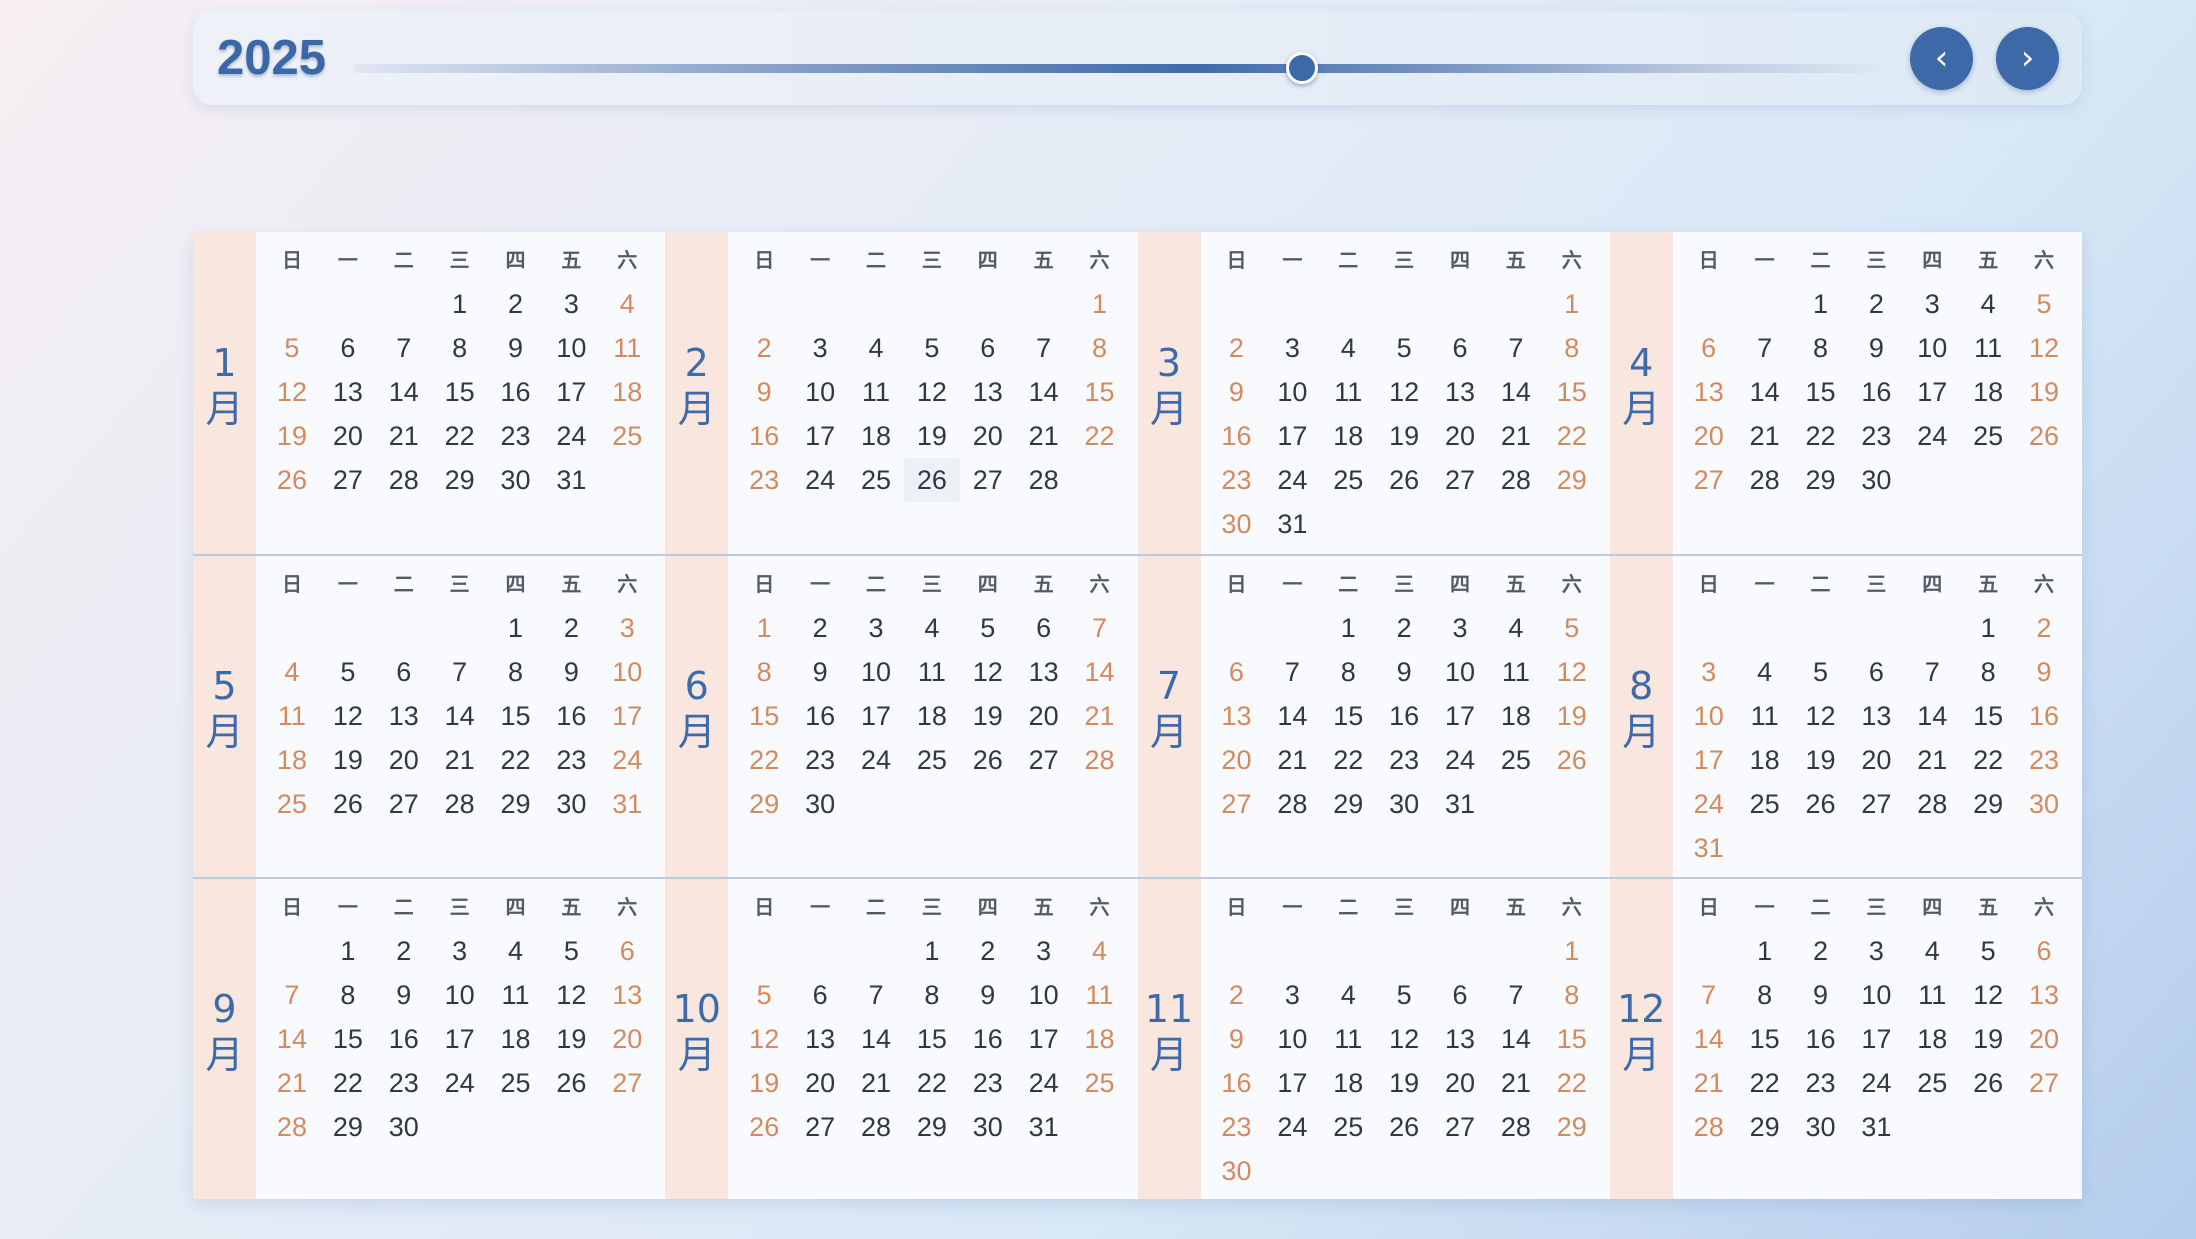  What do you see at coordinates (627, 804) in the screenshot?
I see `day-cell: 31` at bounding box center [627, 804].